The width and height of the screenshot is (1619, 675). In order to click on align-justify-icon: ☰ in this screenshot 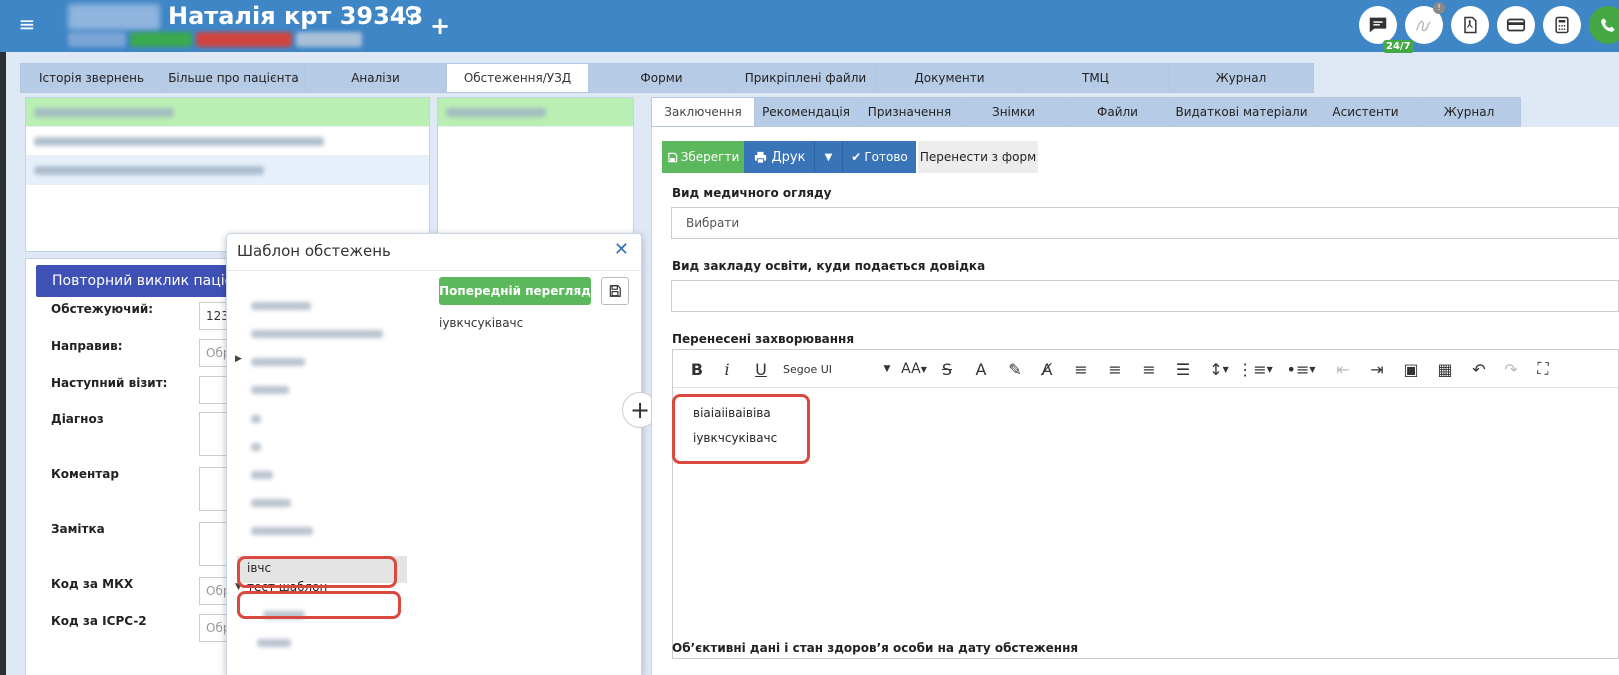, I will do `click(1183, 369)`.